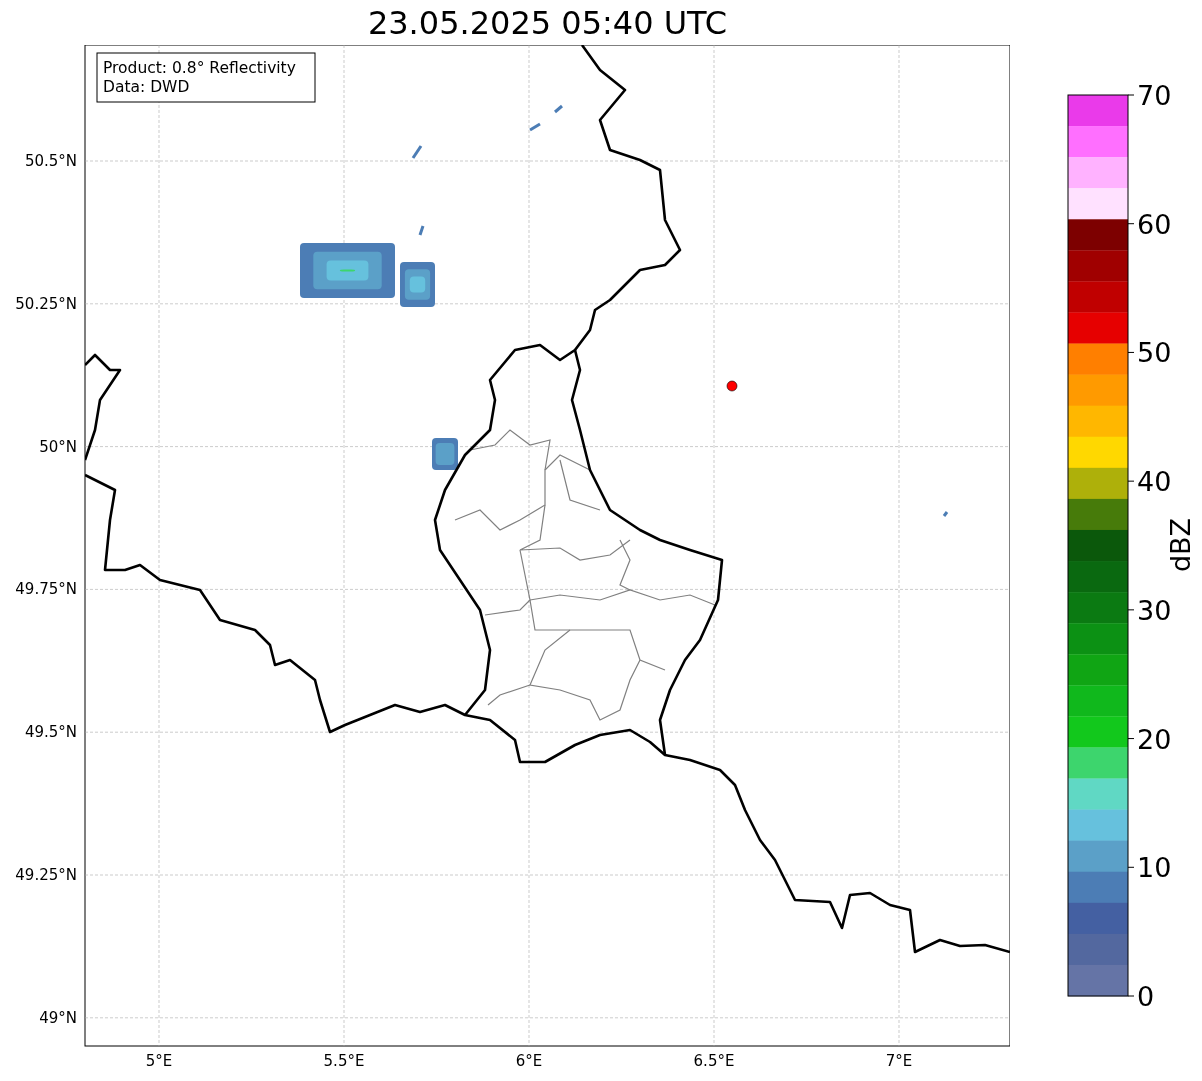  I want to click on colorbar-tick-label: 40, so click(1154, 482).